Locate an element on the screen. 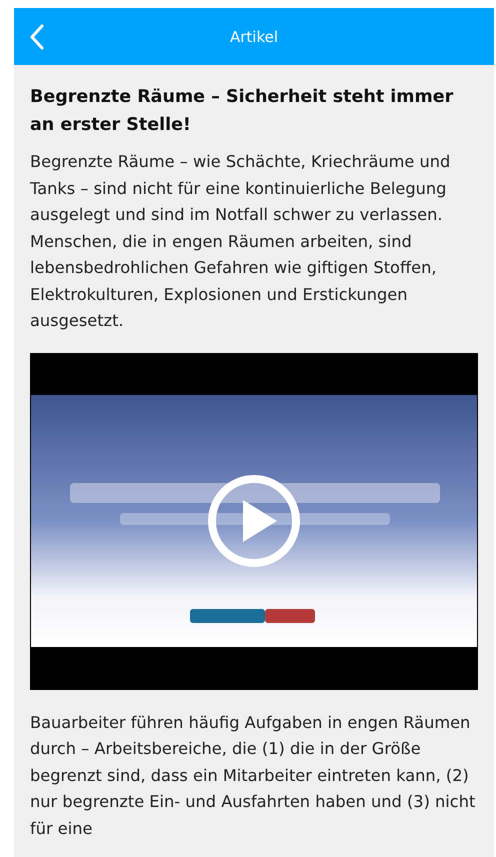 The image size is (496, 857). article-title: Begrenzte Räume – Sicherheit steht immer an erster Stelle! is located at coordinates (242, 111).